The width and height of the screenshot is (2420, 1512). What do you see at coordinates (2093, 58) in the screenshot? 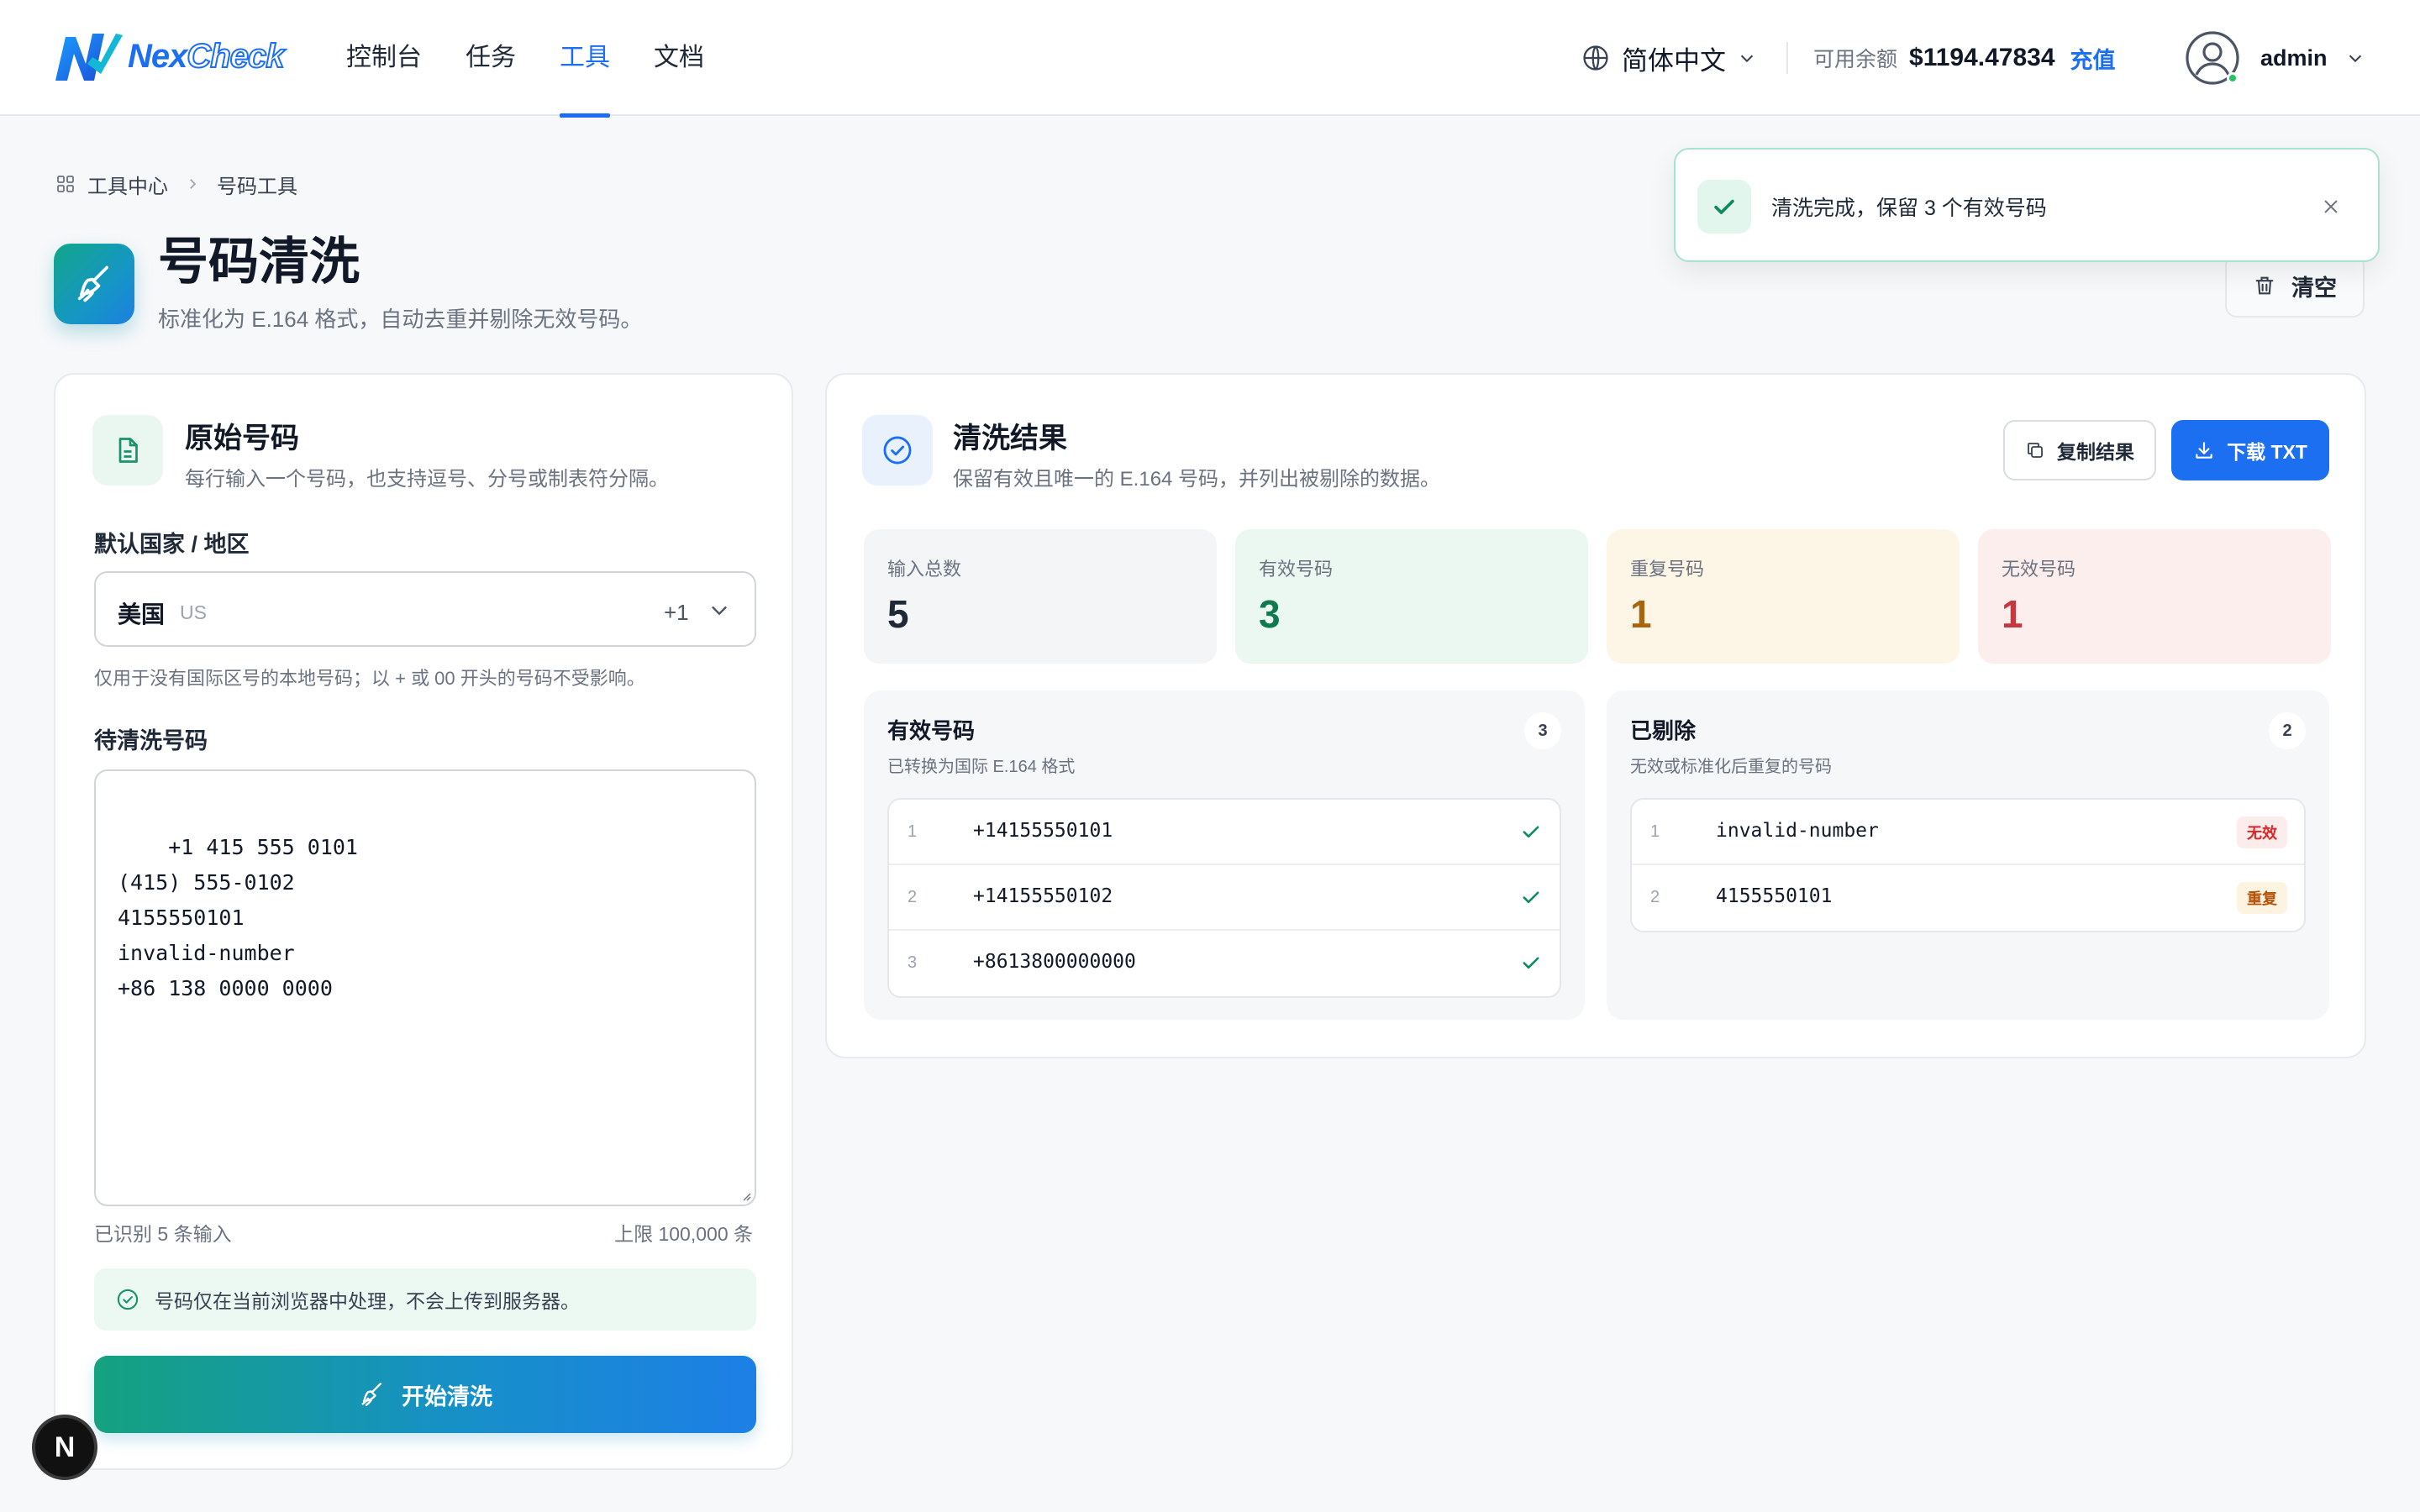
I see `topup-link: 充值` at bounding box center [2093, 58].